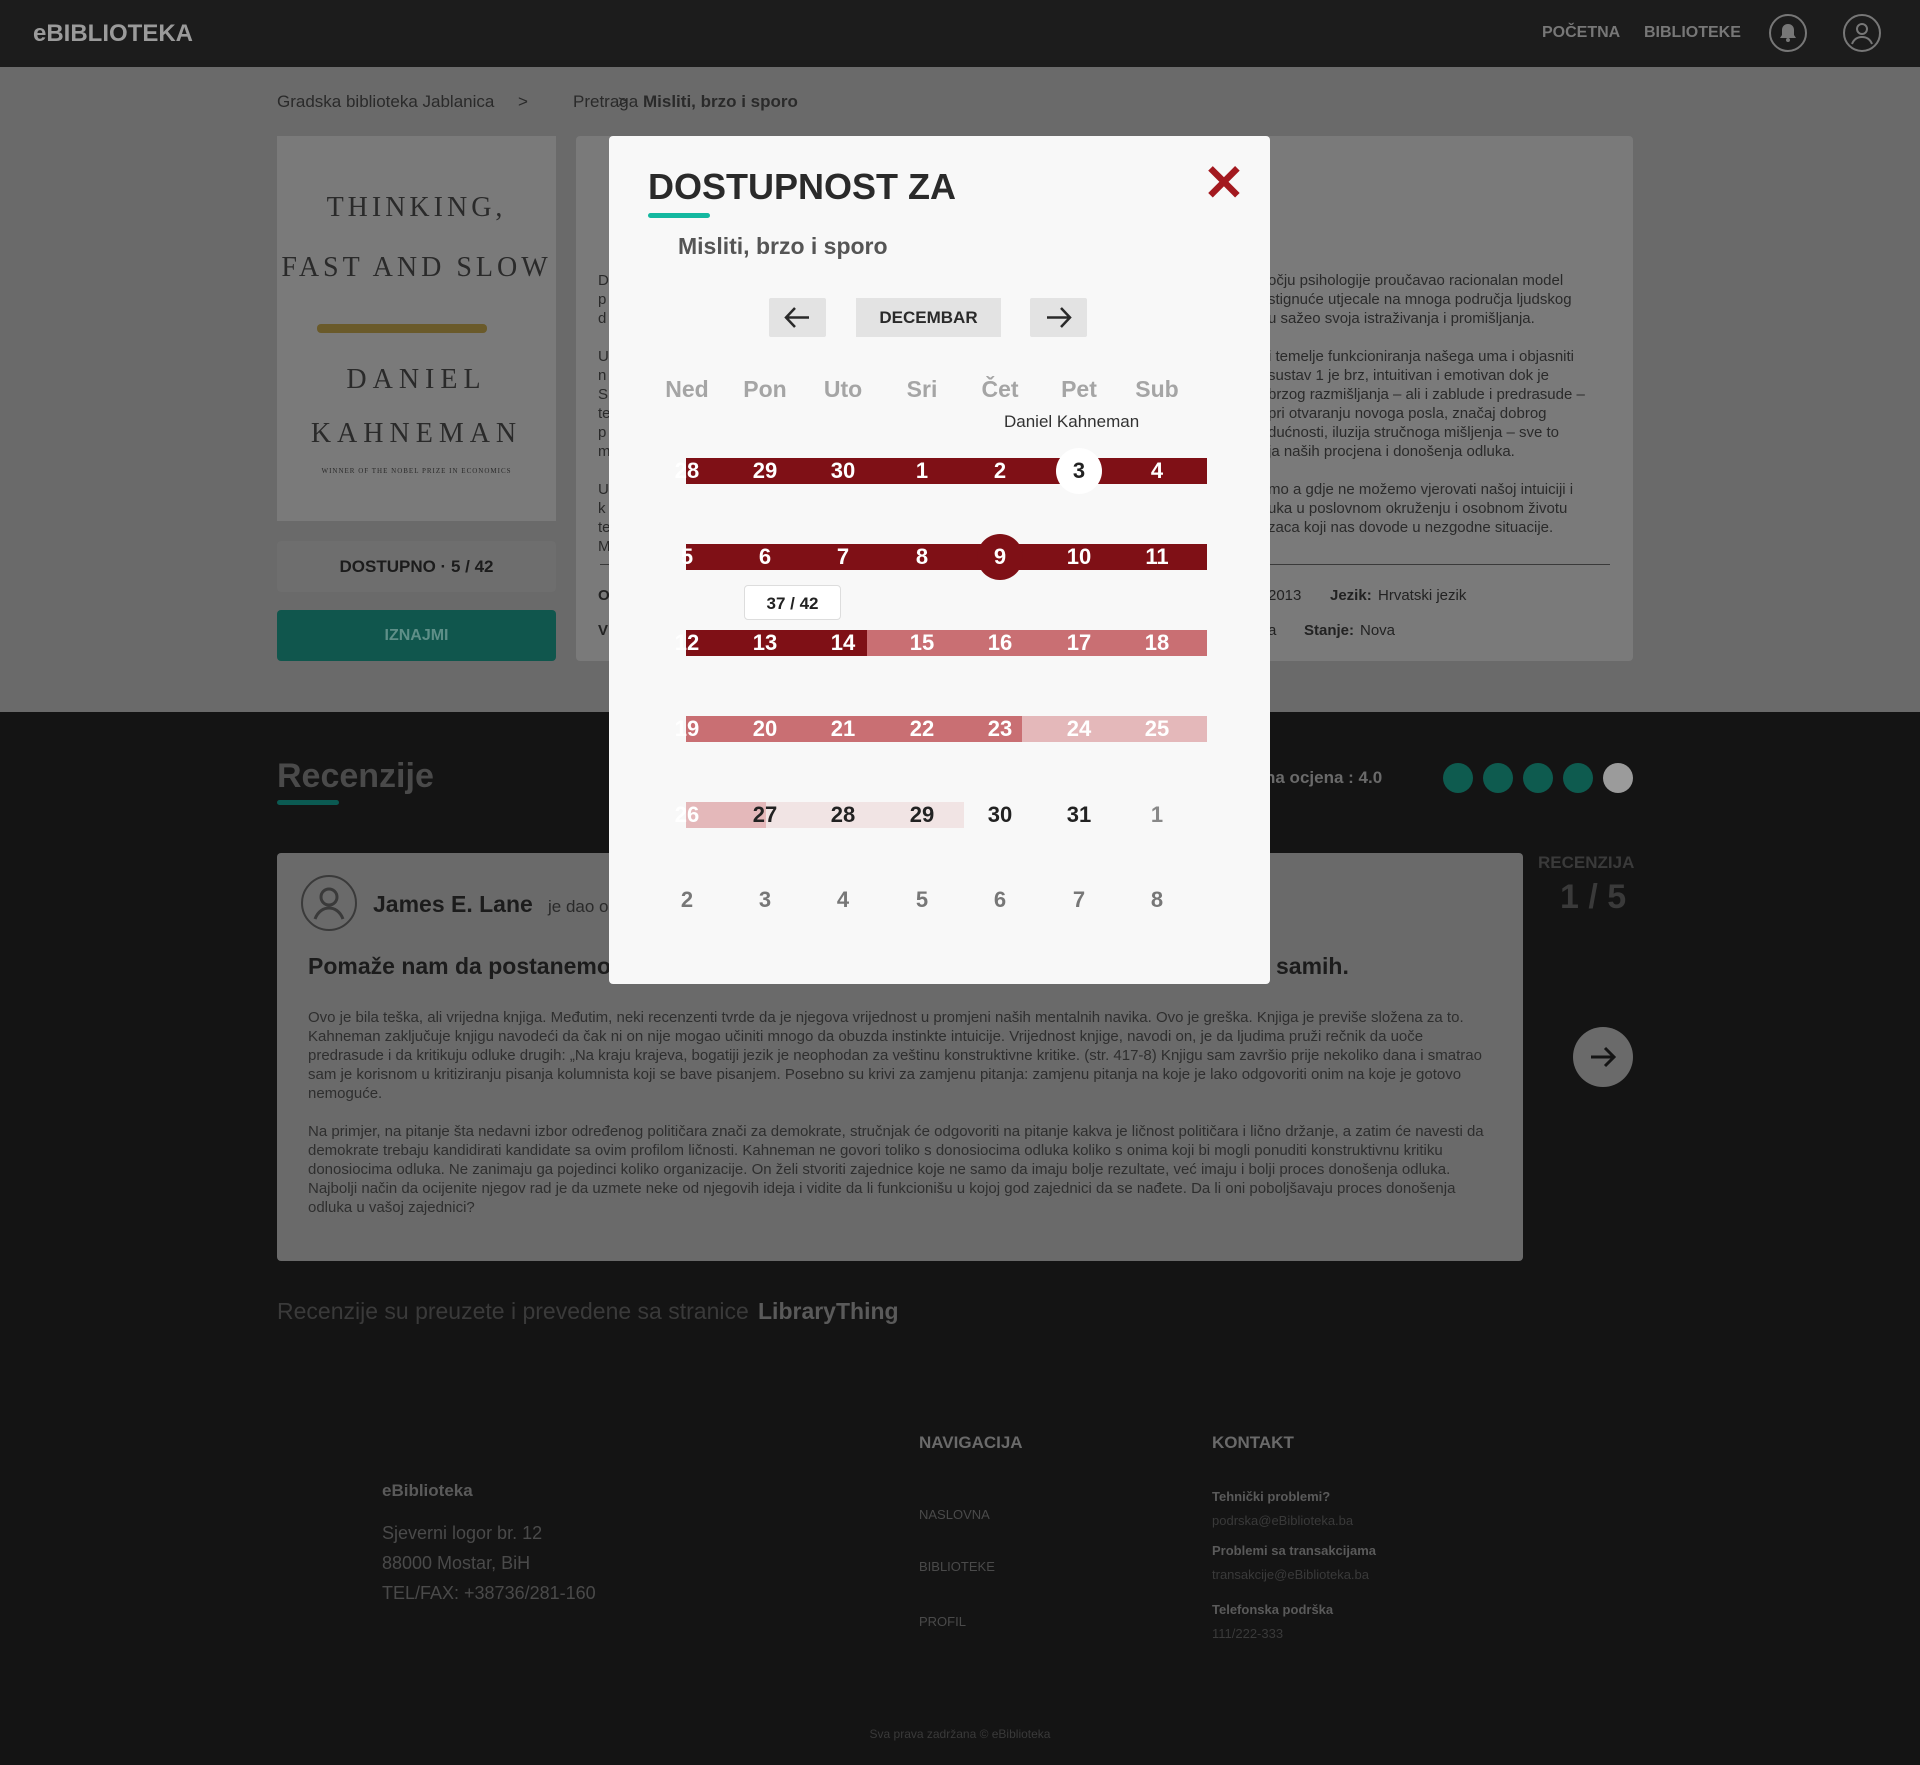 Image resolution: width=1920 pixels, height=1765 pixels. I want to click on calendar-day: 15, so click(922, 643).